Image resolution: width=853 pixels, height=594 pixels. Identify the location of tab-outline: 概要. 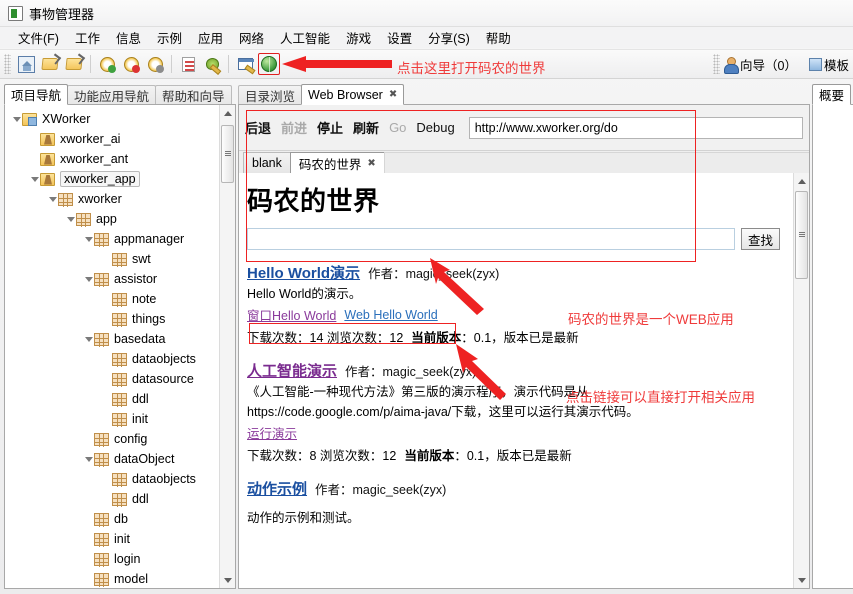
(832, 94).